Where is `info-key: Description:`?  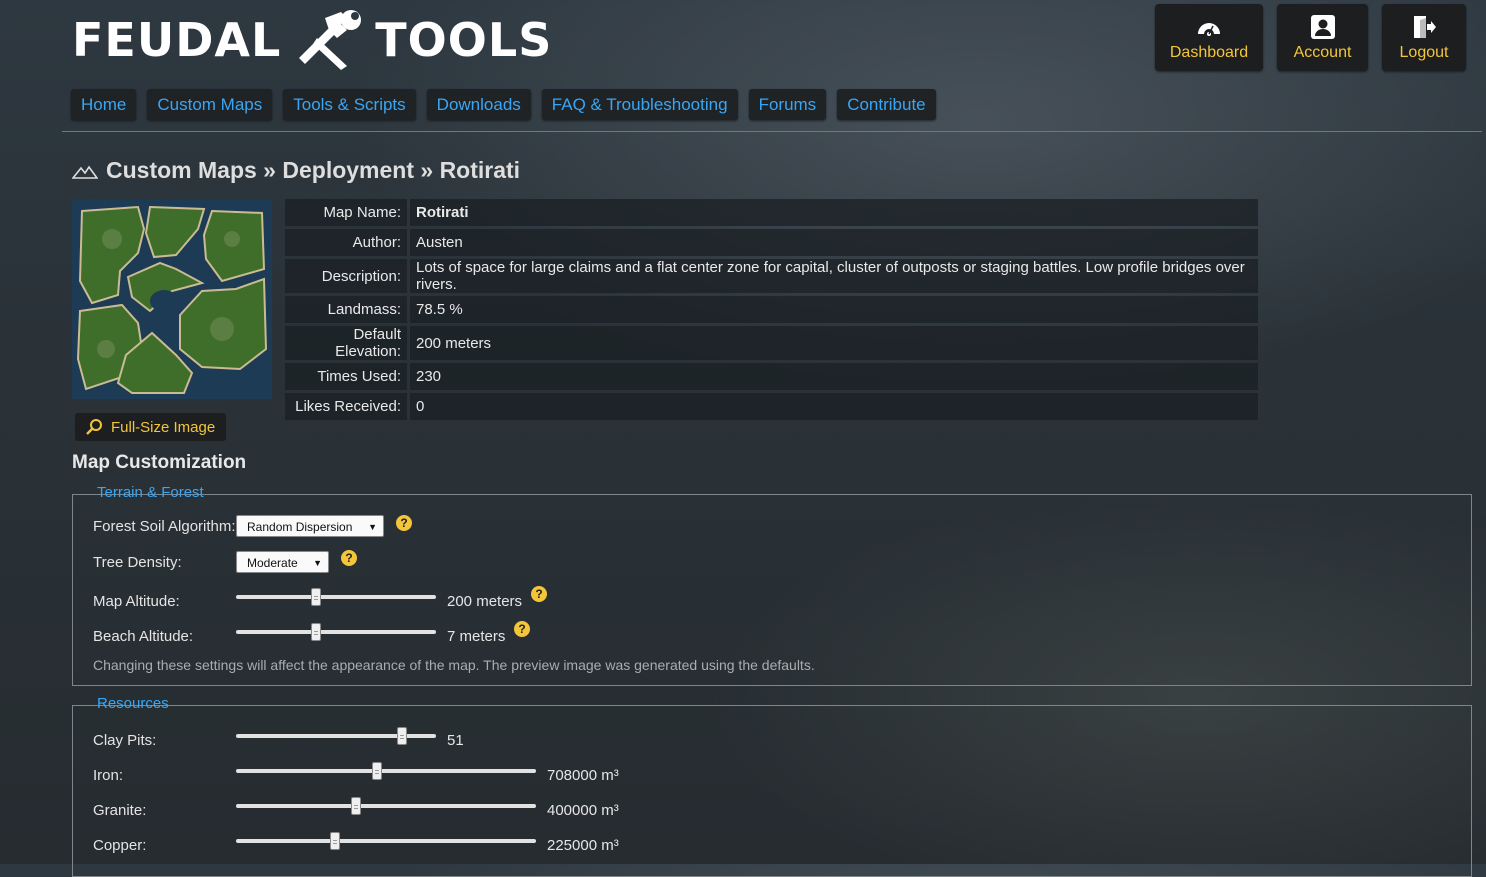
info-key: Description: is located at coordinates (346, 276).